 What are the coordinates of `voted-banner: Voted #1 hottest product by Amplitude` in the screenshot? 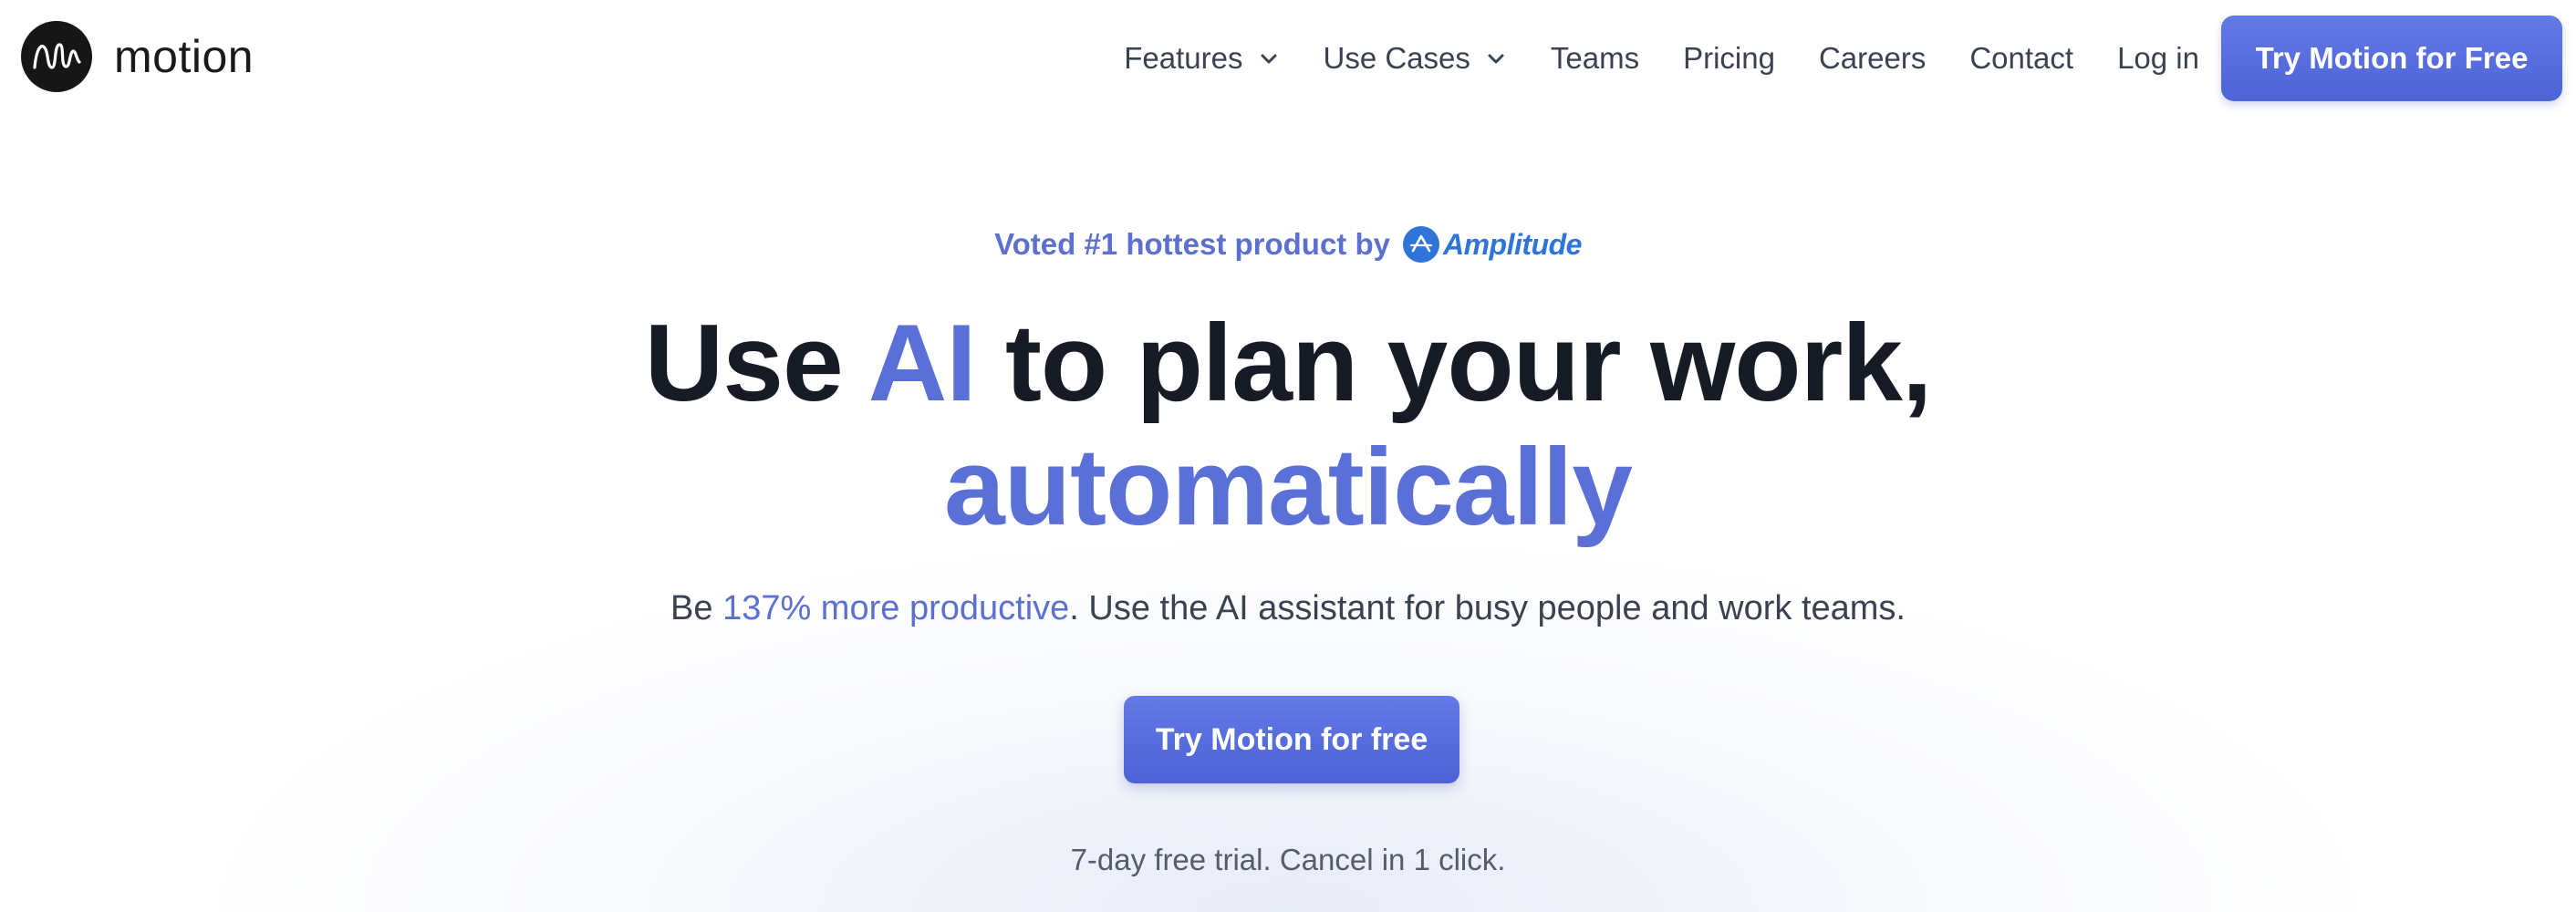 It's located at (1288, 245).